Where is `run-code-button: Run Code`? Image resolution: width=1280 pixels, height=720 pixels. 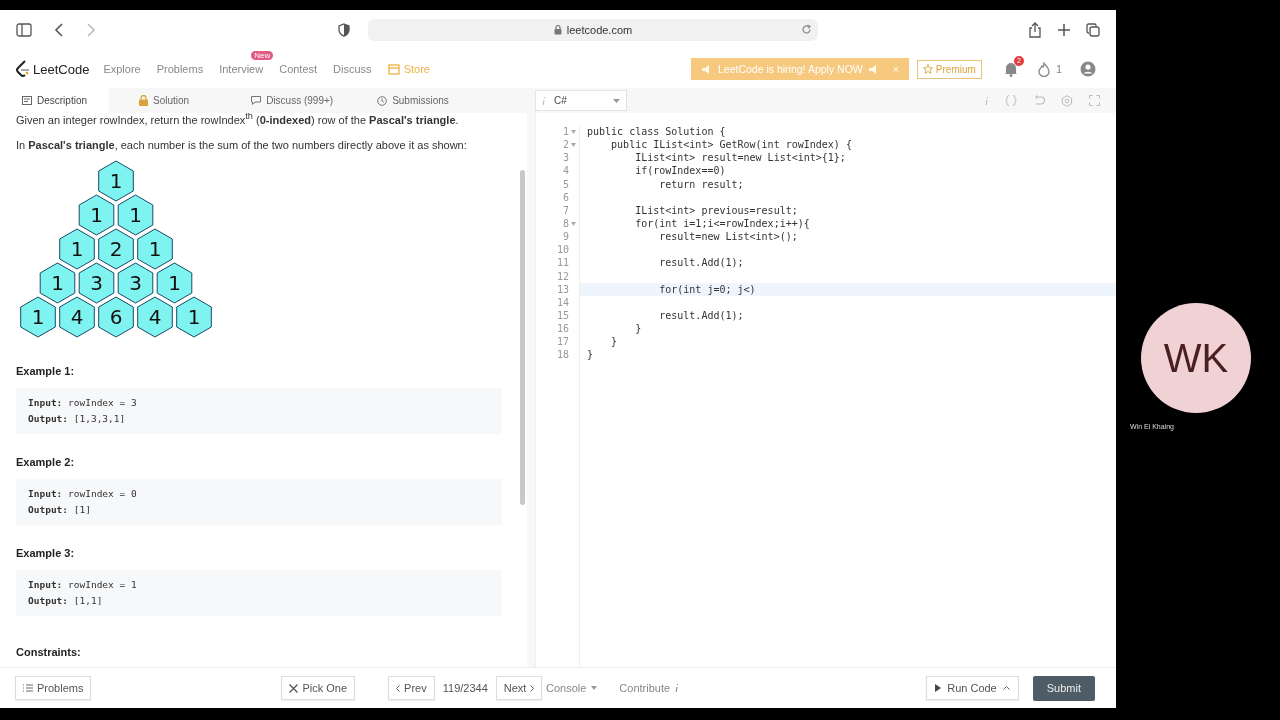
run-code-button: Run Code is located at coordinates (972, 688).